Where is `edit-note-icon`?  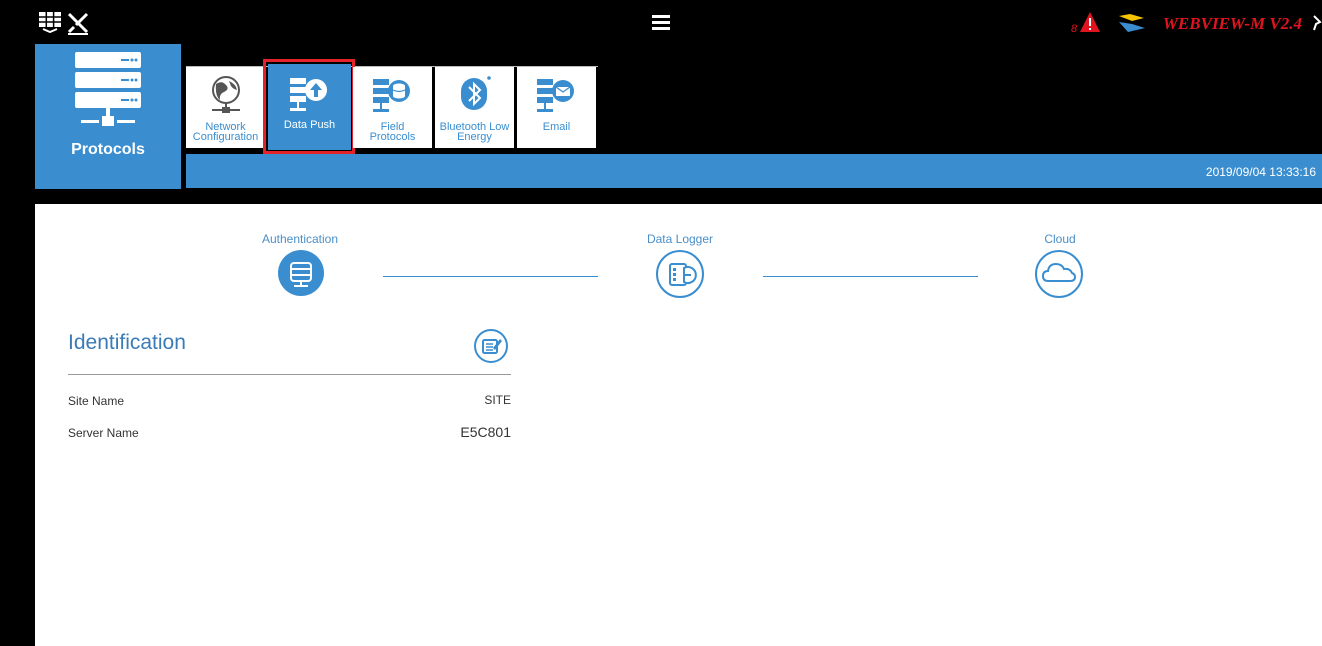
edit-note-icon is located at coordinates (491, 346).